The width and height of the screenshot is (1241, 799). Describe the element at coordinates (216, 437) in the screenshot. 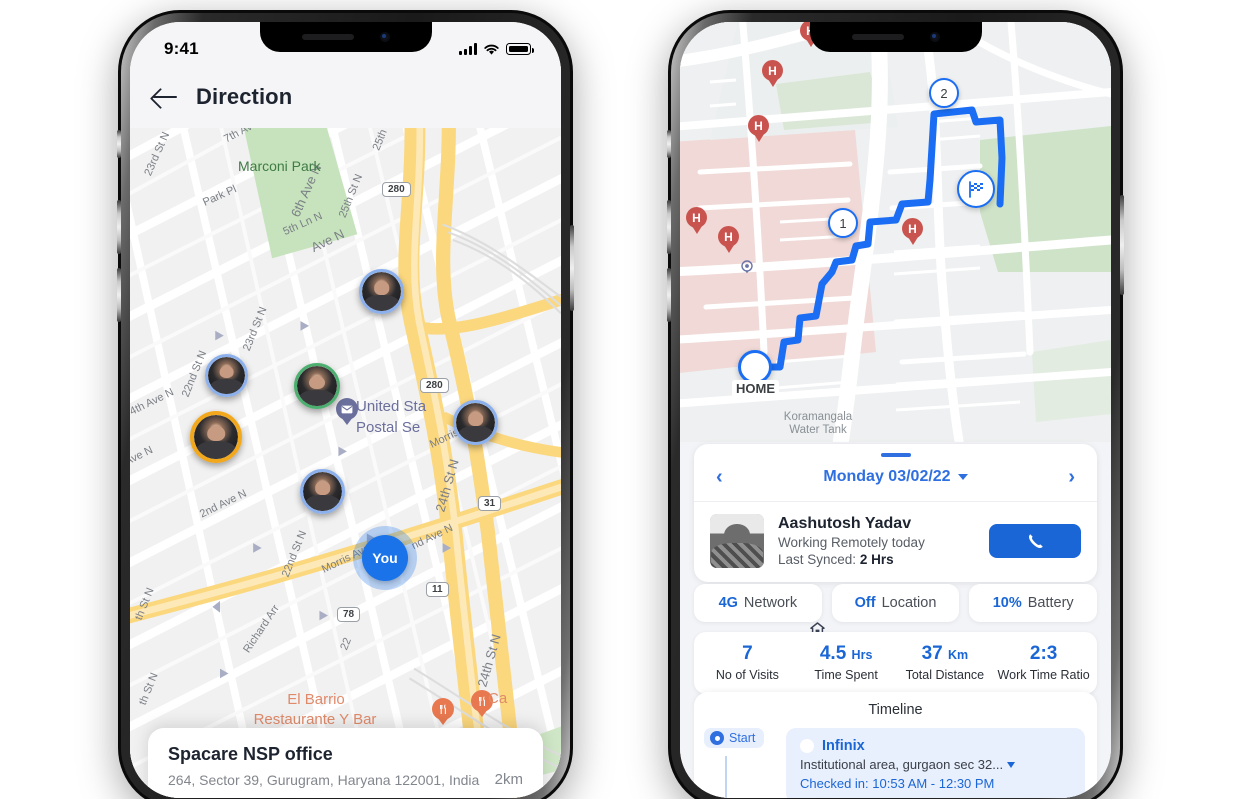

I see `team-member-marker-alert` at that location.